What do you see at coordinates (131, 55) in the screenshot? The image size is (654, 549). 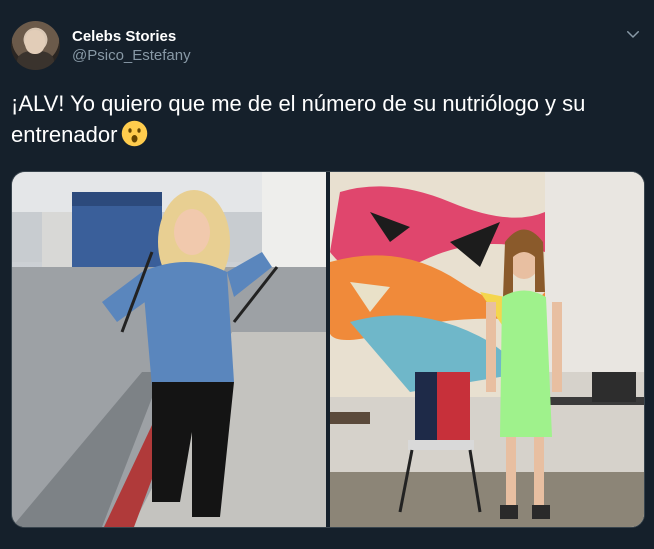 I see `username: @Psico_Estefany` at bounding box center [131, 55].